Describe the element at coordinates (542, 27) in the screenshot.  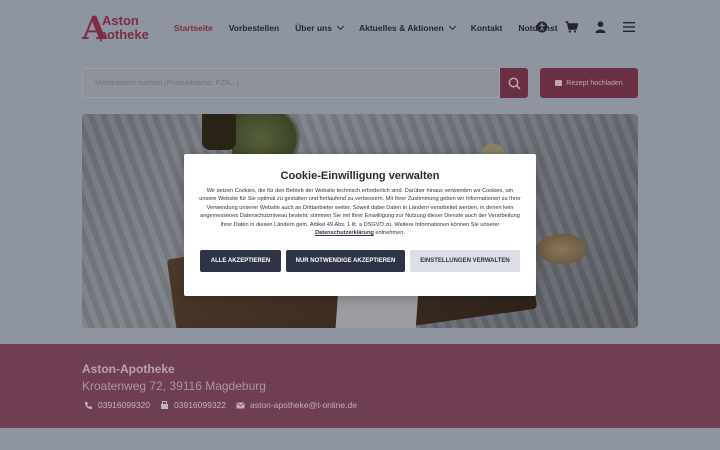
I see `accessibility-icon` at that location.